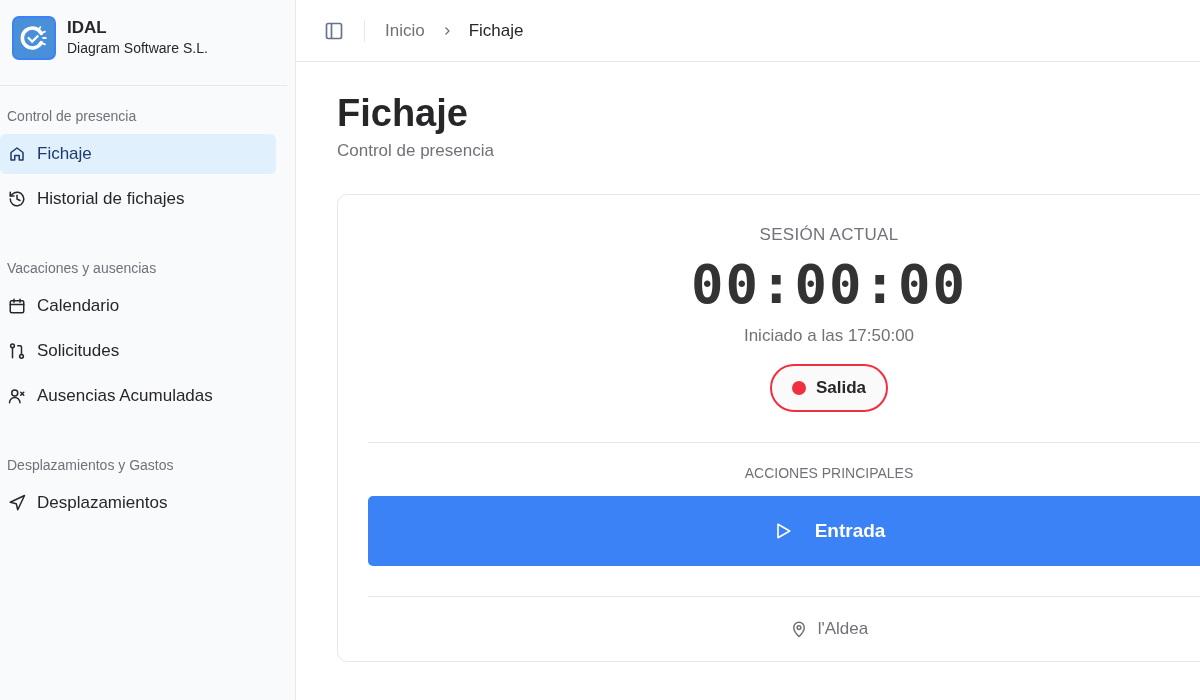 The height and width of the screenshot is (700, 1200). I want to click on calendar-icon, so click(17, 306).